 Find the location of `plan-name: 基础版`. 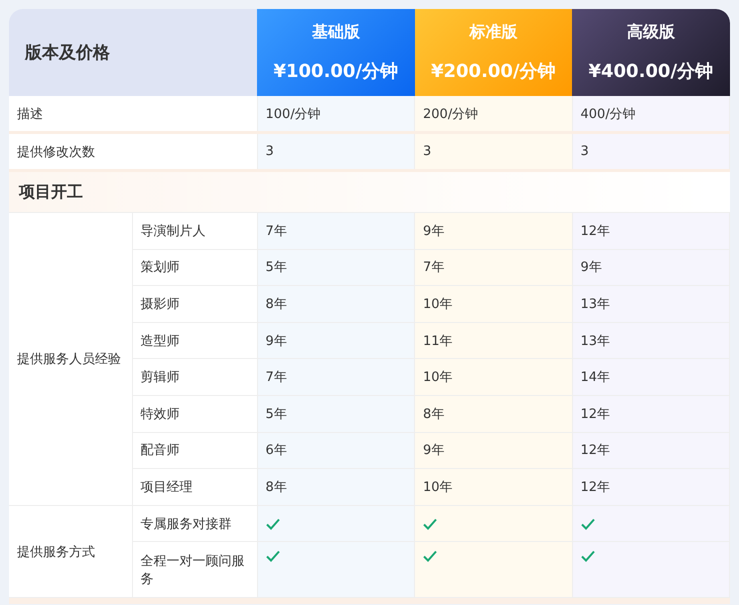

plan-name: 基础版 is located at coordinates (335, 32).